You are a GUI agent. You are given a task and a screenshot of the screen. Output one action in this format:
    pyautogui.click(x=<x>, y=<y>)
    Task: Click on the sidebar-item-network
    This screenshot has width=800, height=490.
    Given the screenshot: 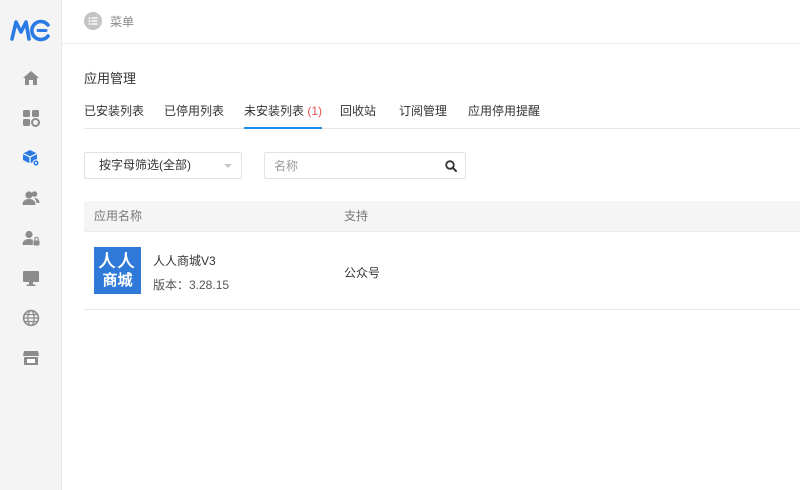 What is the action you would take?
    pyautogui.click(x=31, y=318)
    